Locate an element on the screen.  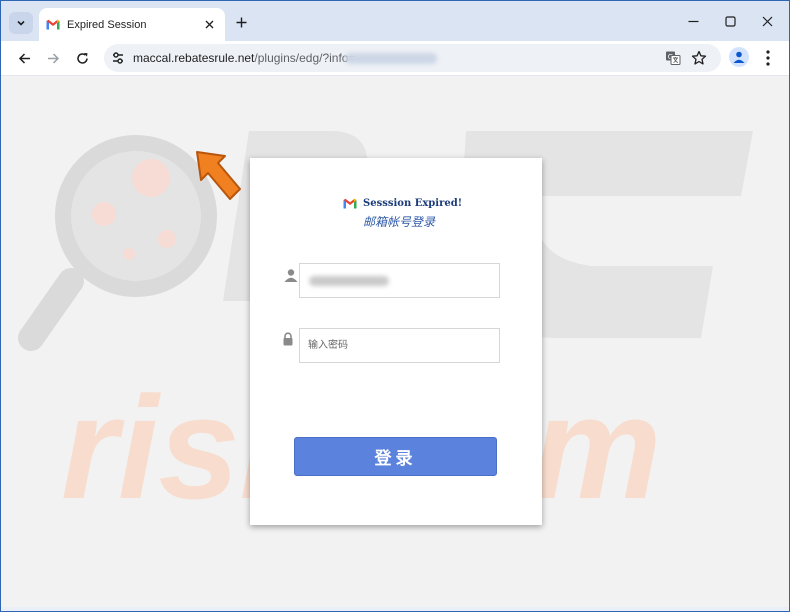
reload-button is located at coordinates (82, 58).